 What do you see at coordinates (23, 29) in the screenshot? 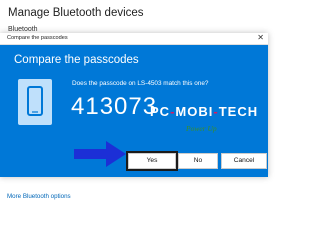
I see `bluetooth-section-label: Bluetooth` at bounding box center [23, 29].